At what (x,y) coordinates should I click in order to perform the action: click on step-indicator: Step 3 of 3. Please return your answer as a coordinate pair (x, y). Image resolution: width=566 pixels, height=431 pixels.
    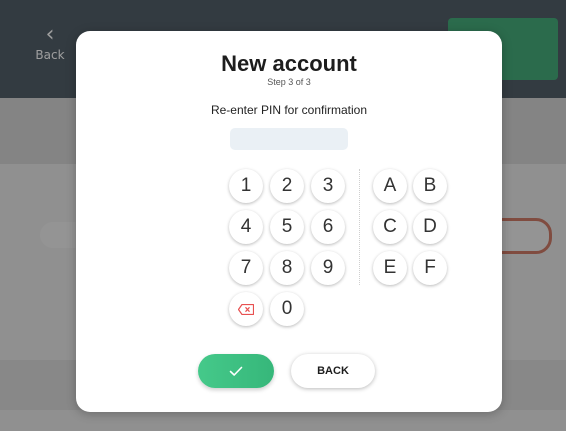
    Looking at the image, I should click on (289, 82).